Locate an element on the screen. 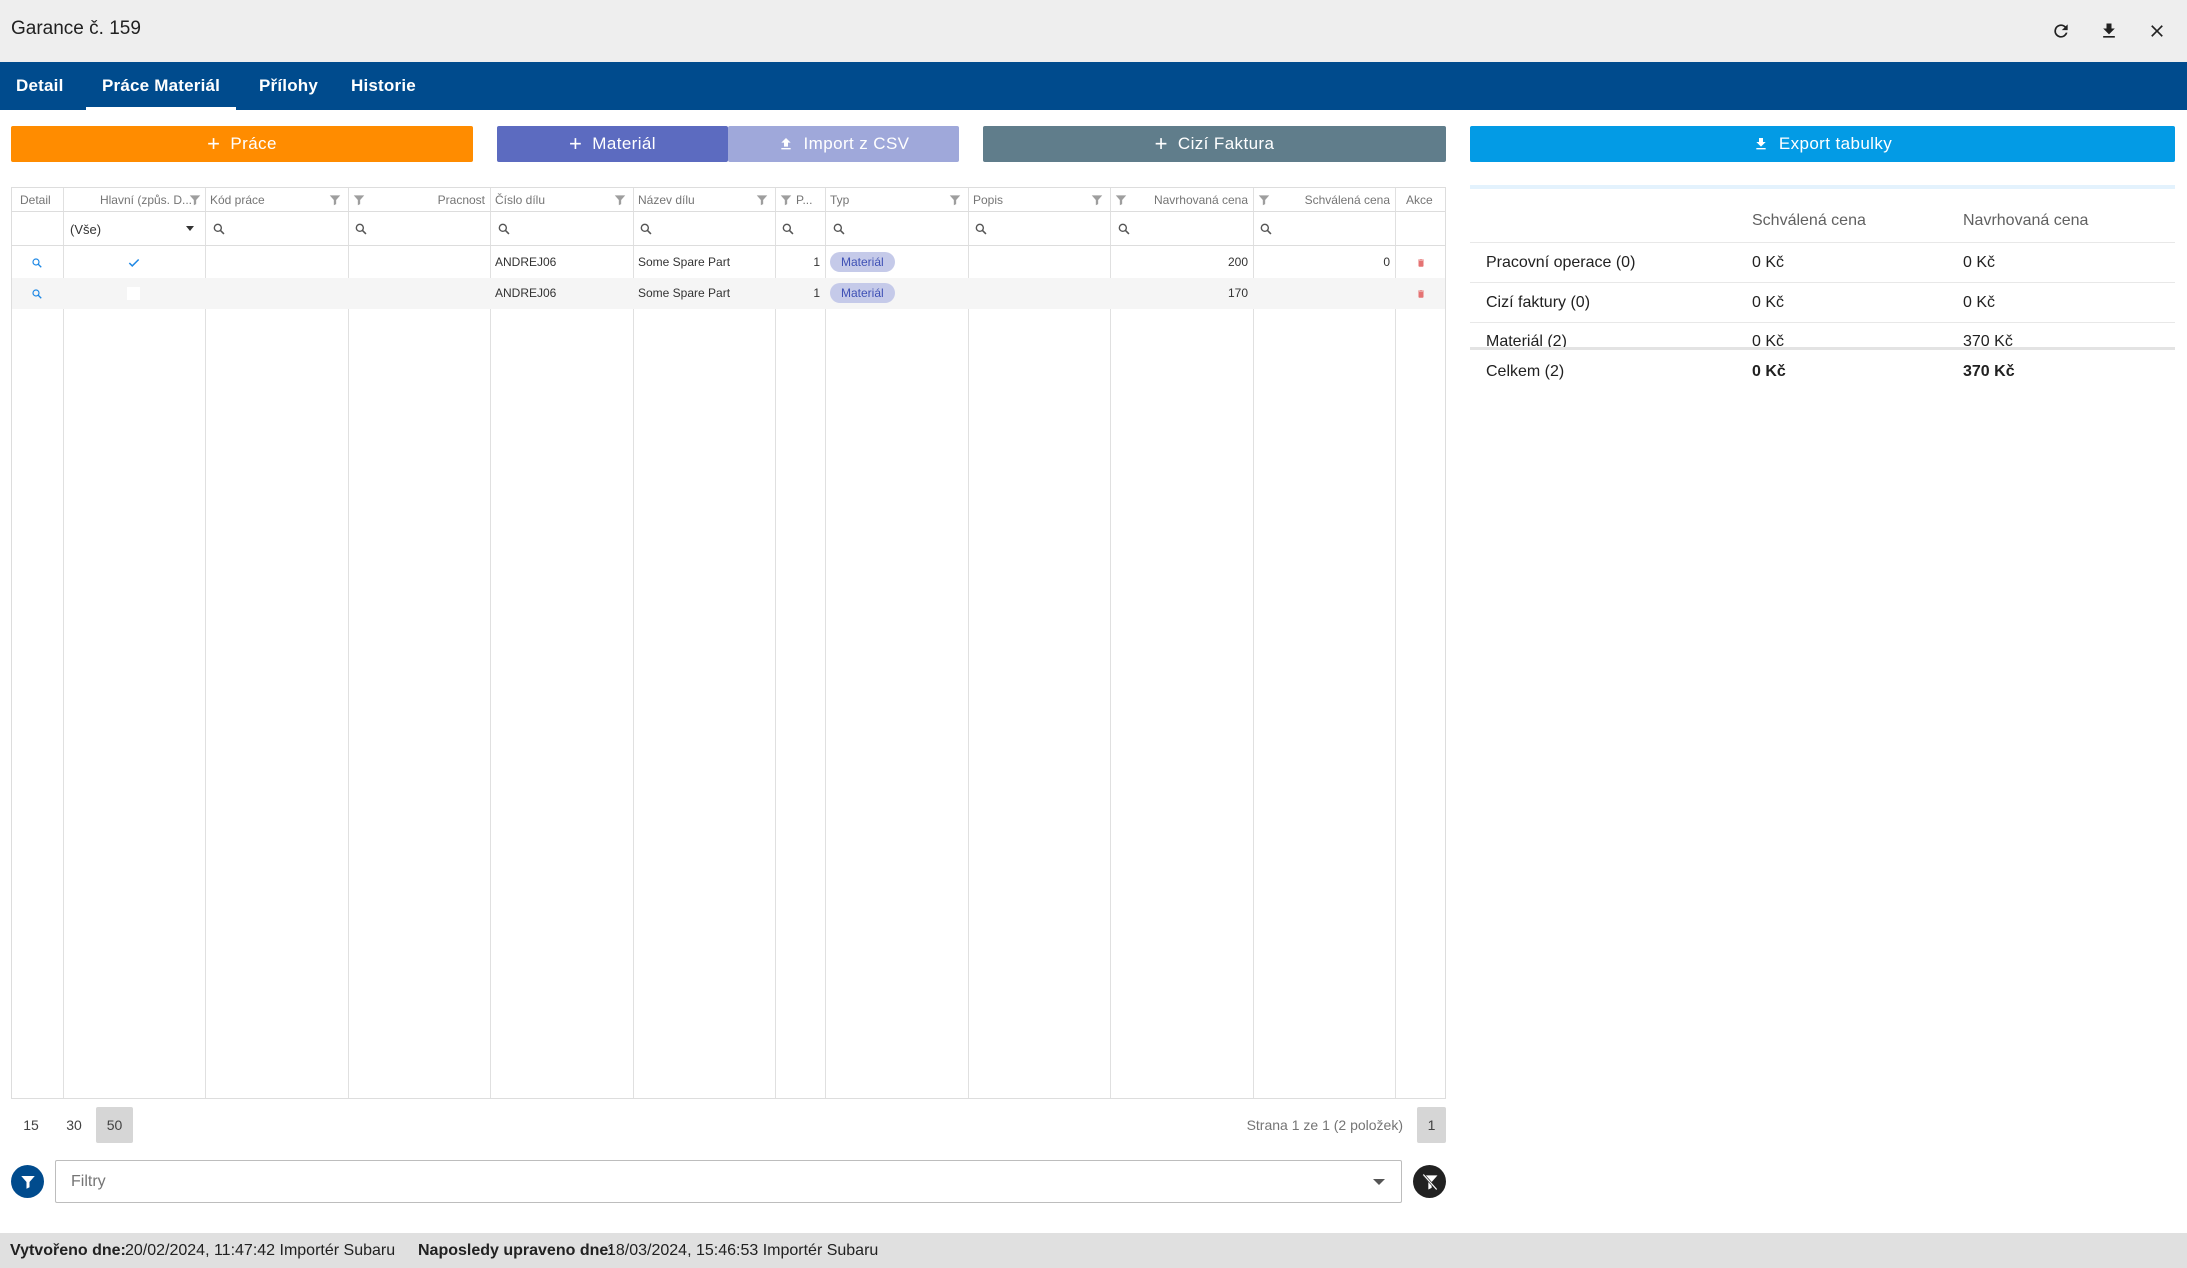  filters-placeholder: Filtry is located at coordinates (88, 1181).